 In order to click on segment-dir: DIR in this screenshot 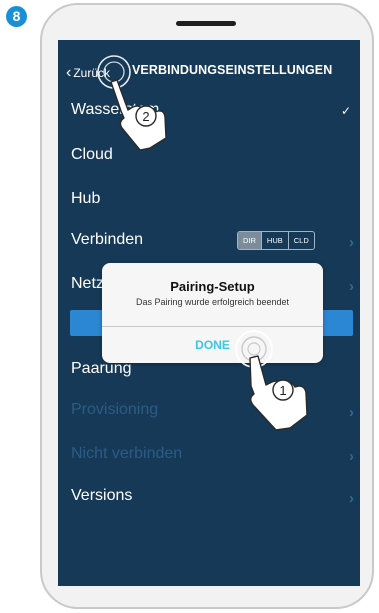, I will do `click(249, 240)`.